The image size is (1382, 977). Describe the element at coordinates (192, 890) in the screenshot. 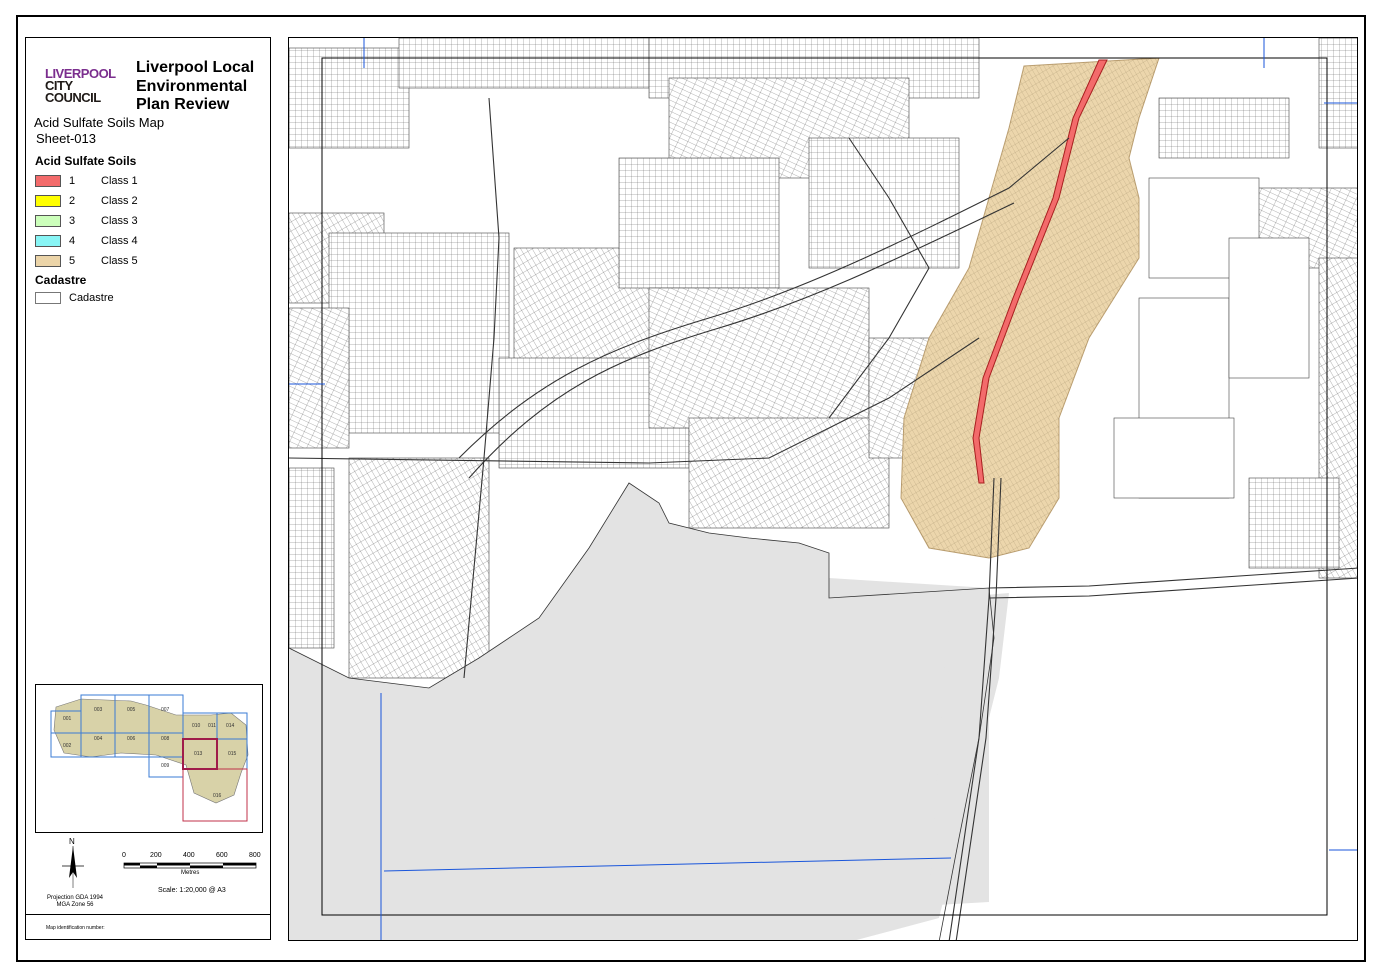

I see `scale-text: Scale: 1:20,000 @ A3` at that location.